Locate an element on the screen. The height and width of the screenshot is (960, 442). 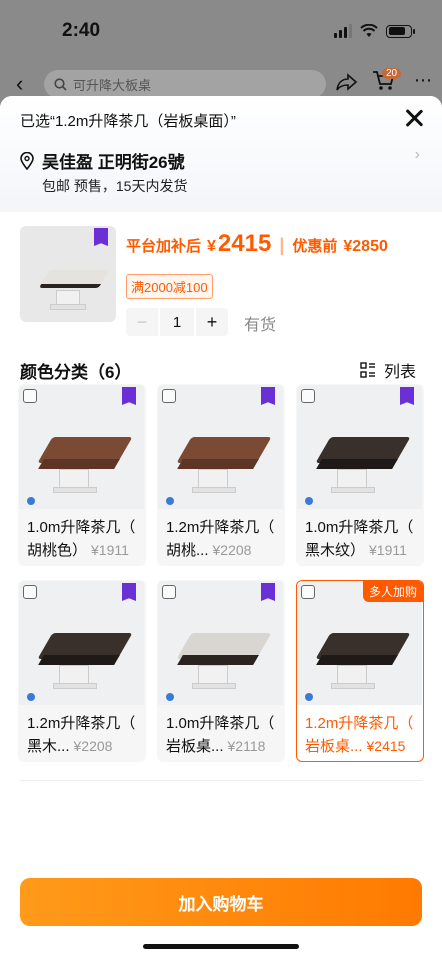
option-price: ¥1911 is located at coordinates (388, 550).